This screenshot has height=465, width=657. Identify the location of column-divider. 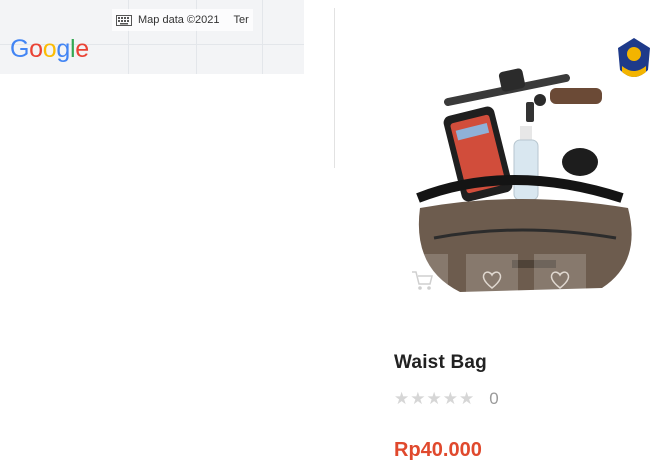
(334, 88).